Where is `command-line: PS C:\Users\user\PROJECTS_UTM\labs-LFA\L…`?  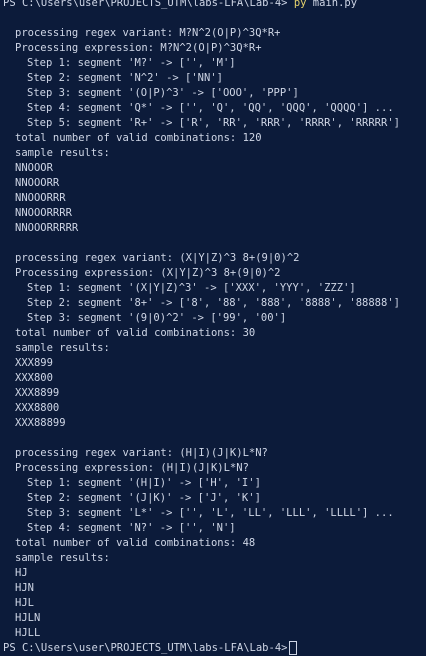
command-line: PS C:\Users\user\PROJECTS_UTM\labs-LFA\L… is located at coordinates (213, 5).